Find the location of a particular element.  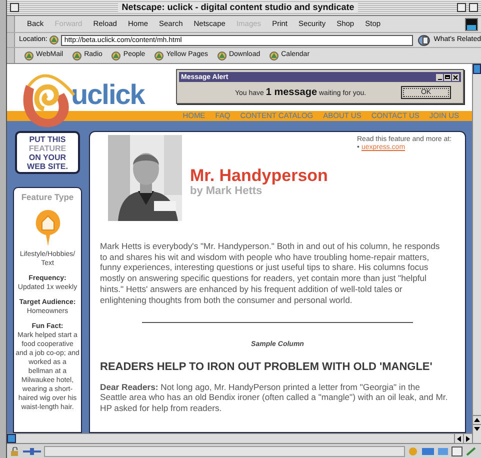

component-icons-drawing is located at coordinates (443, 451).